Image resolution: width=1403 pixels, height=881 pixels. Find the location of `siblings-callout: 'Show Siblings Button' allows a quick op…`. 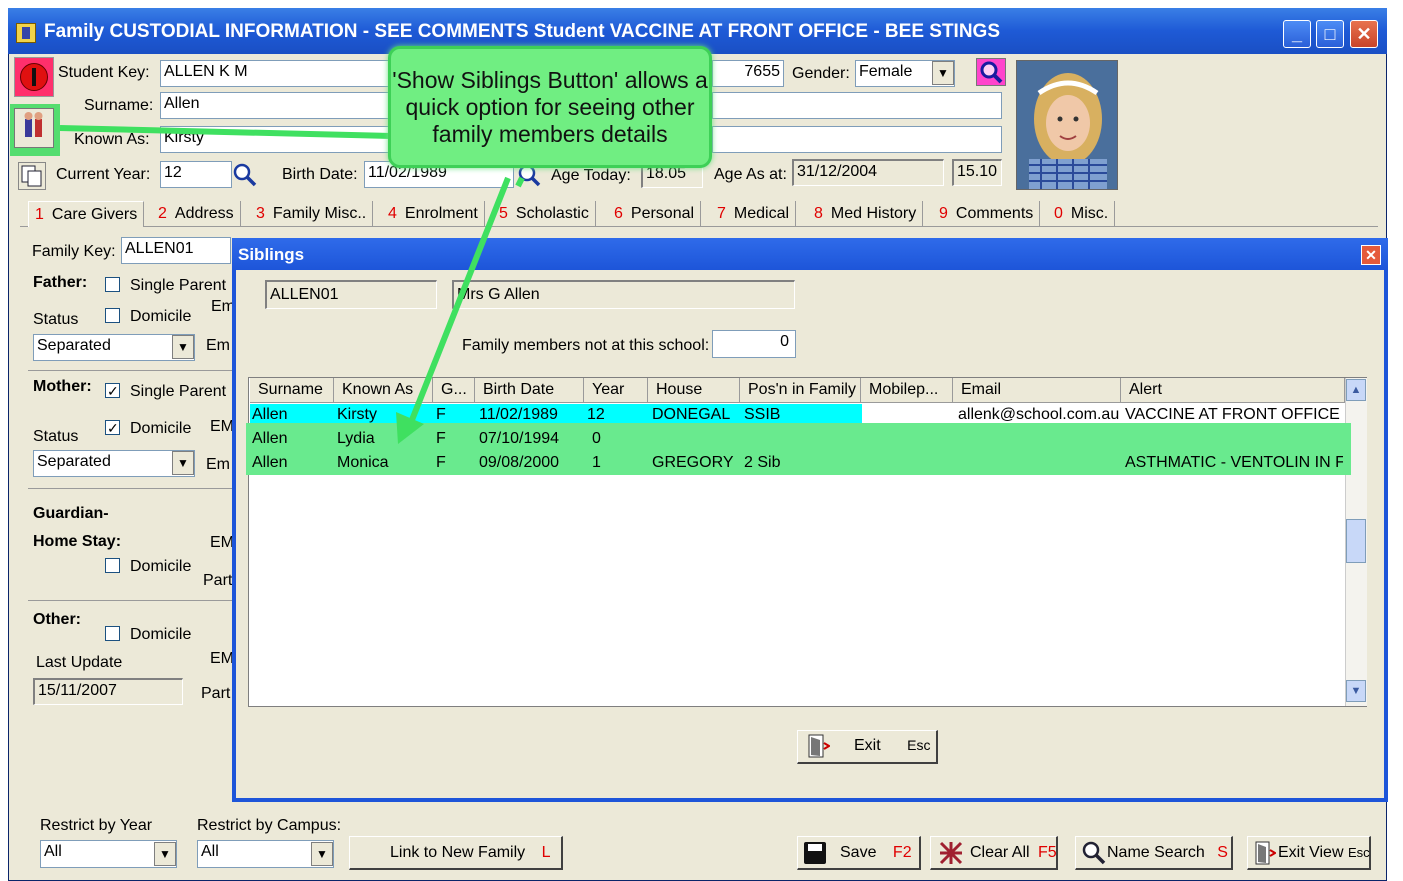

siblings-callout: 'Show Siblings Button' allows a quick op… is located at coordinates (550, 107).